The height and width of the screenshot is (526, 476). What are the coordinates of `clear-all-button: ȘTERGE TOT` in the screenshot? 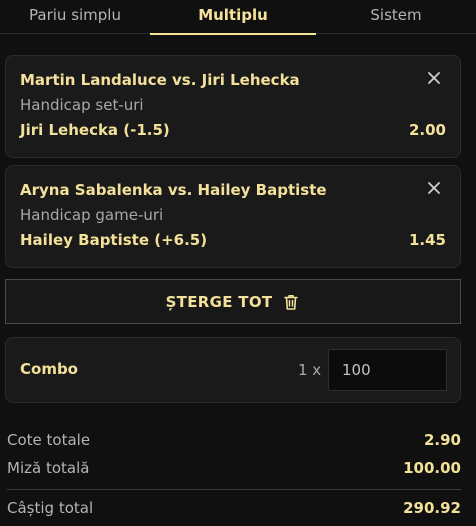 It's located at (233, 301).